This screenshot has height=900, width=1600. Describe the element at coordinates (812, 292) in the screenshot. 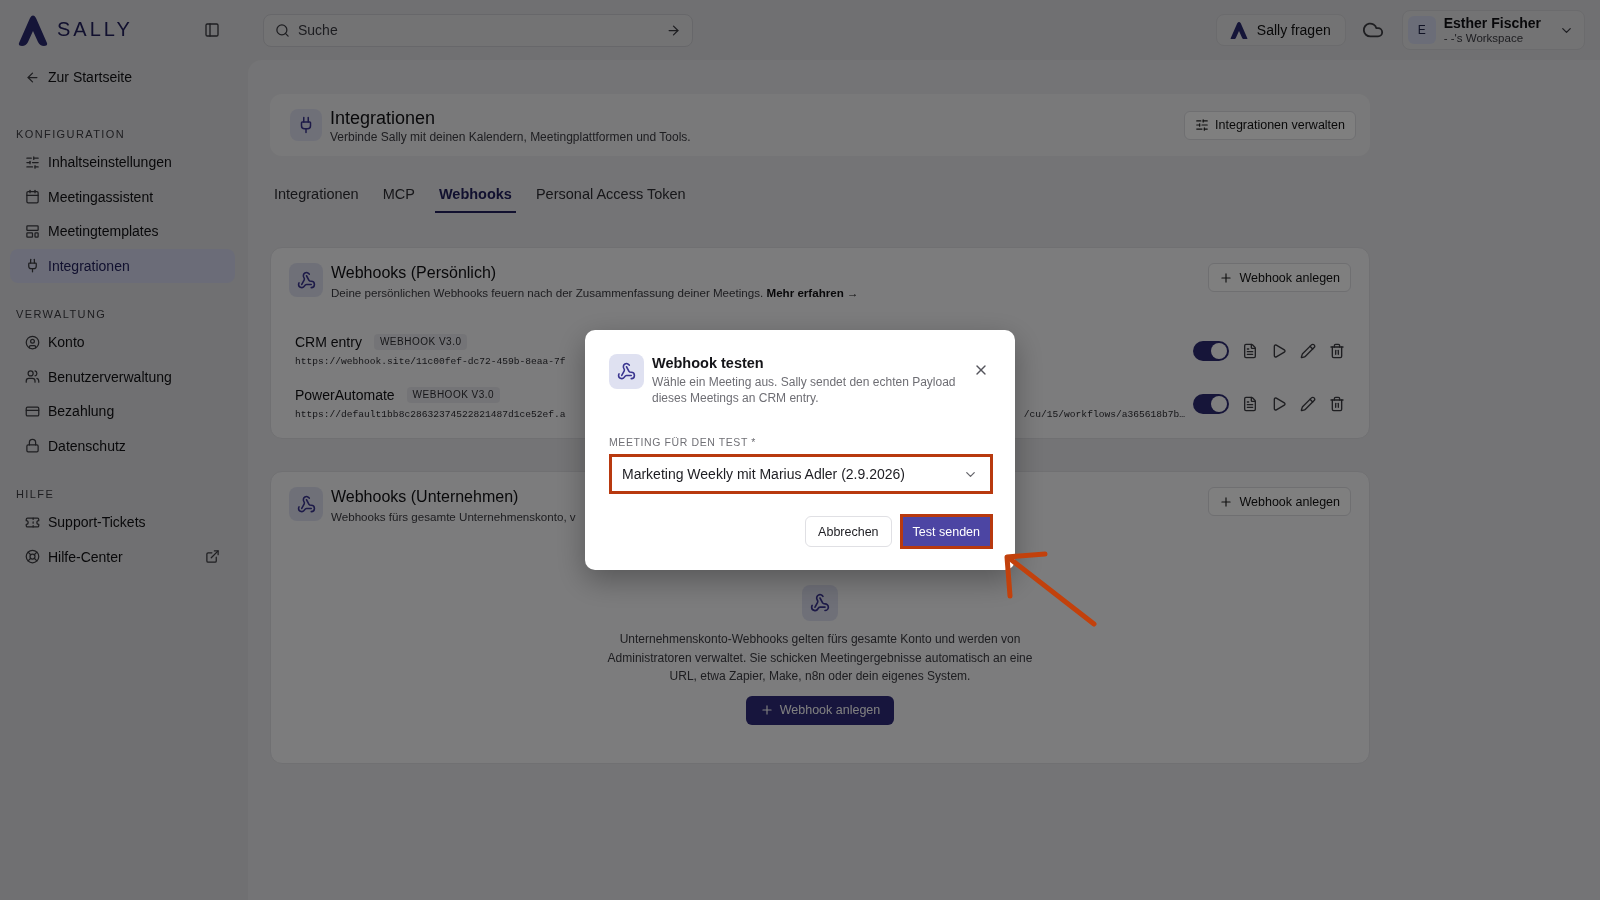

I see `learn-more-link: Mehr erfahren →` at that location.